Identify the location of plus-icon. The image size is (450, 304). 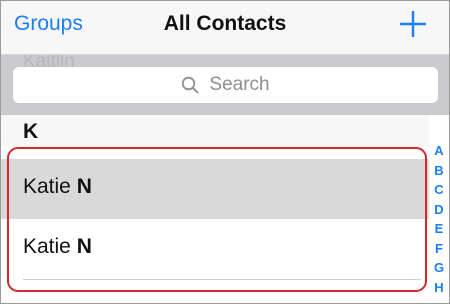
(413, 24).